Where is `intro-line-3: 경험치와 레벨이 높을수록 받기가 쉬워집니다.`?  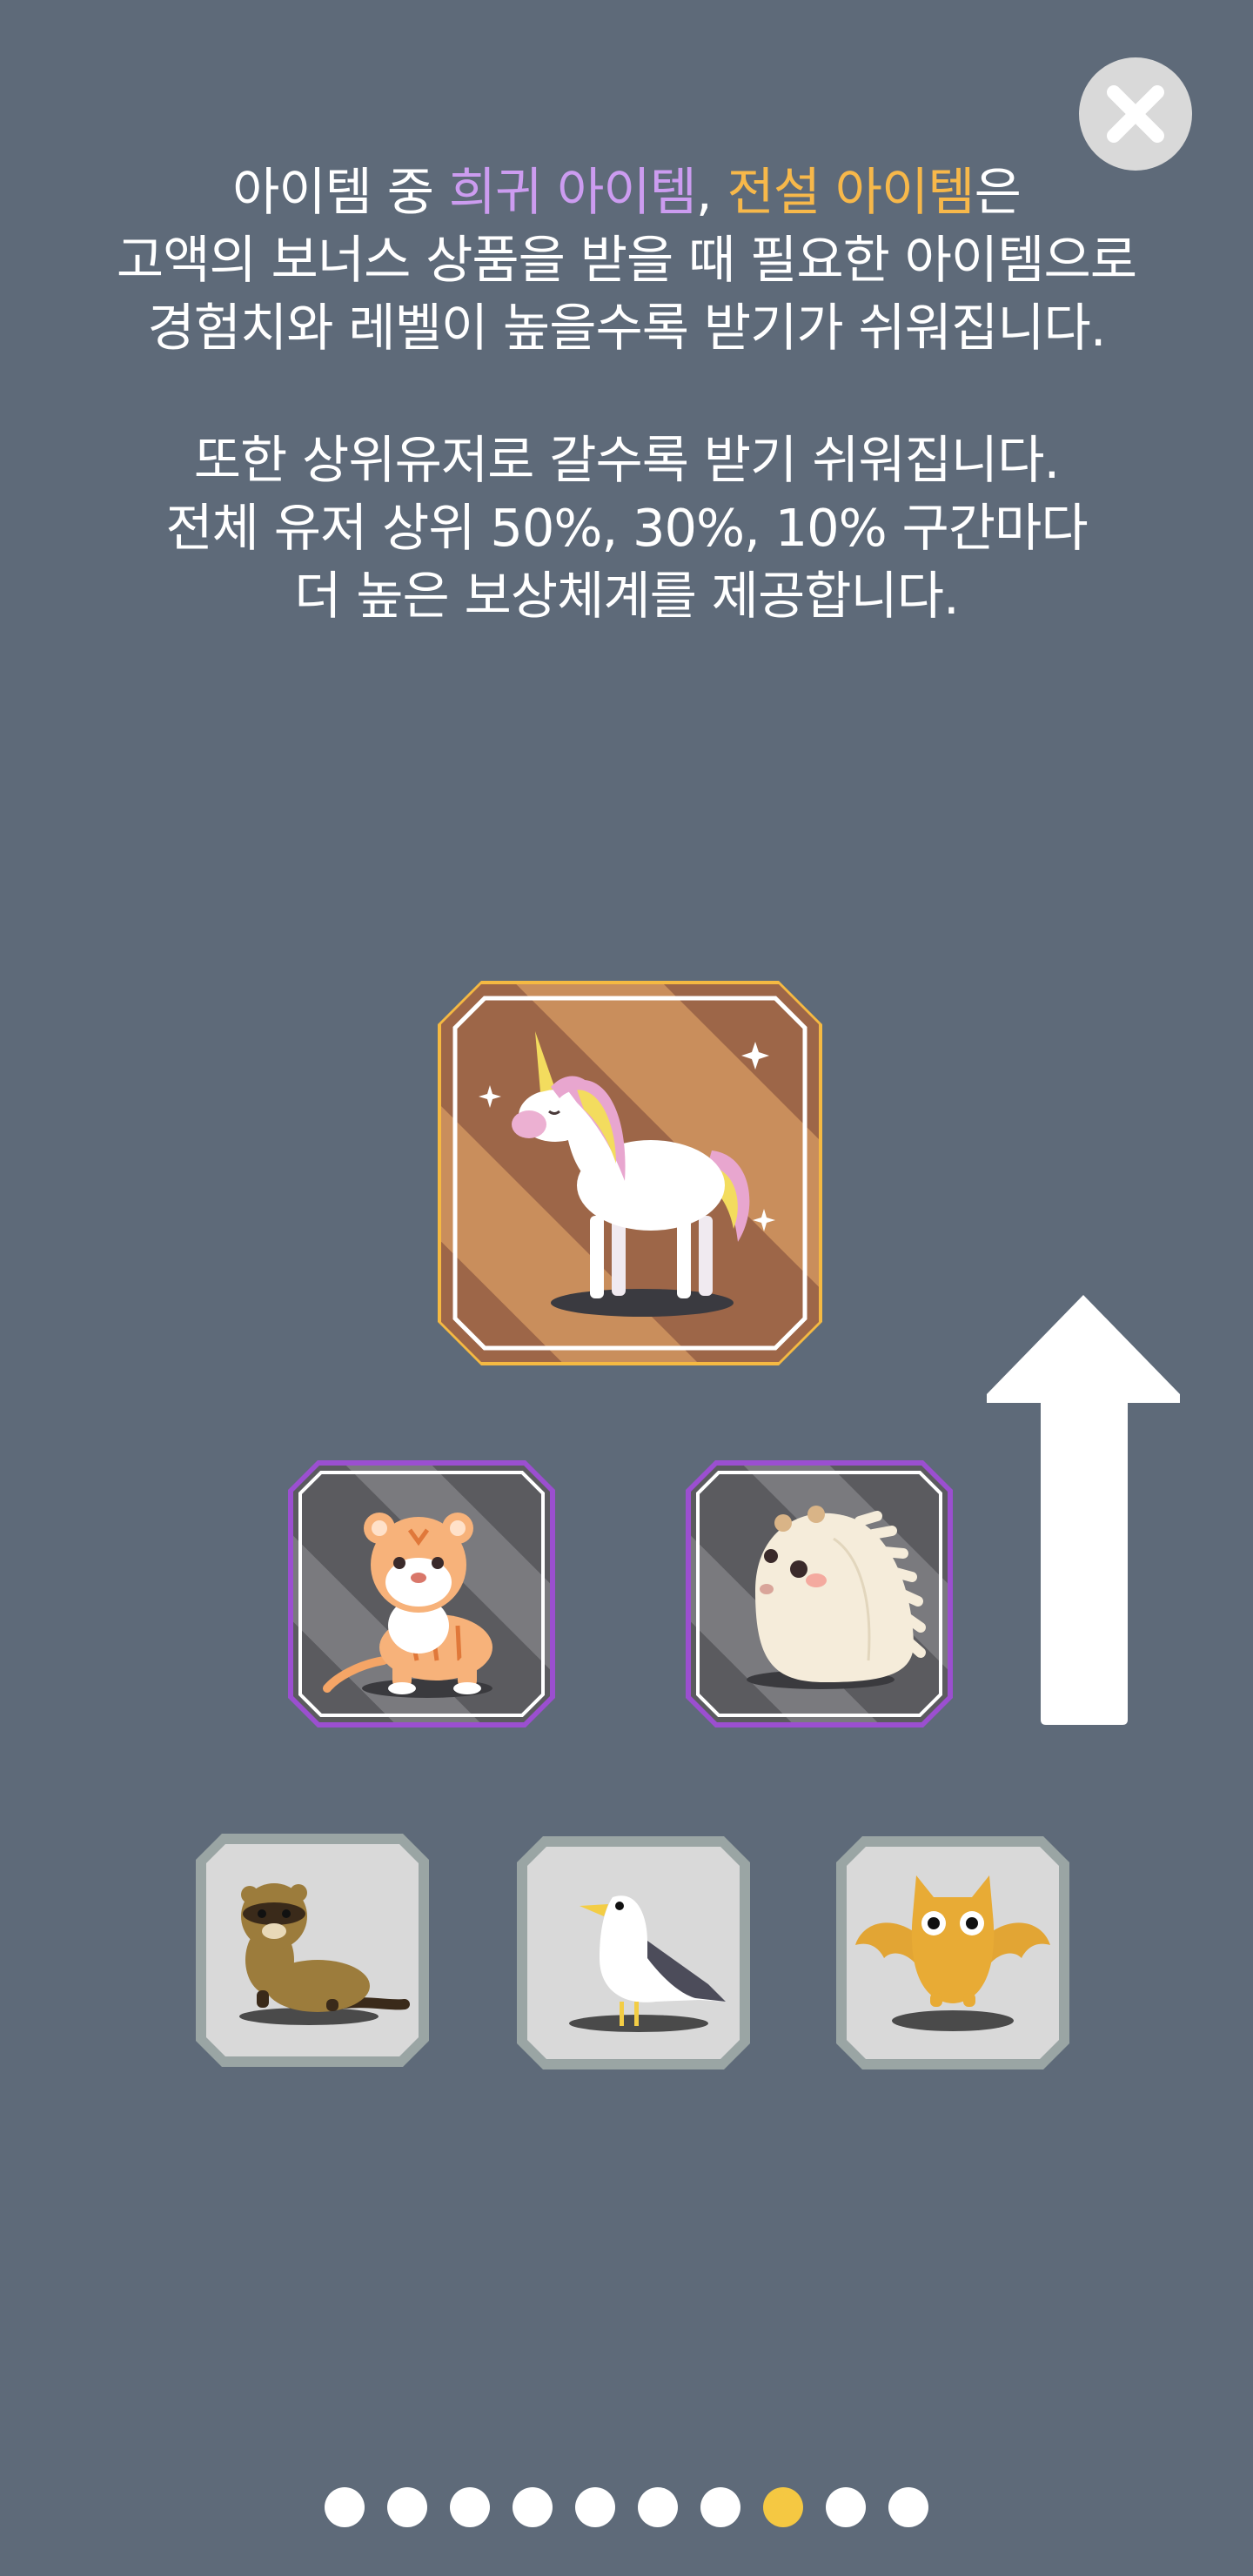
intro-line-3: 경험치와 레벨이 높을수록 받기가 쉬워집니다. is located at coordinates (626, 328).